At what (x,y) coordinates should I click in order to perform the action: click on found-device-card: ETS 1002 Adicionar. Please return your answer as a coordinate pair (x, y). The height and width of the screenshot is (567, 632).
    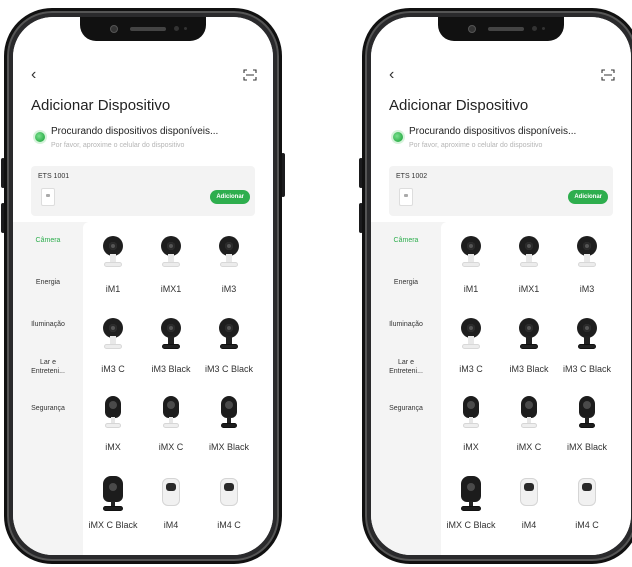
    Looking at the image, I should click on (501, 191).